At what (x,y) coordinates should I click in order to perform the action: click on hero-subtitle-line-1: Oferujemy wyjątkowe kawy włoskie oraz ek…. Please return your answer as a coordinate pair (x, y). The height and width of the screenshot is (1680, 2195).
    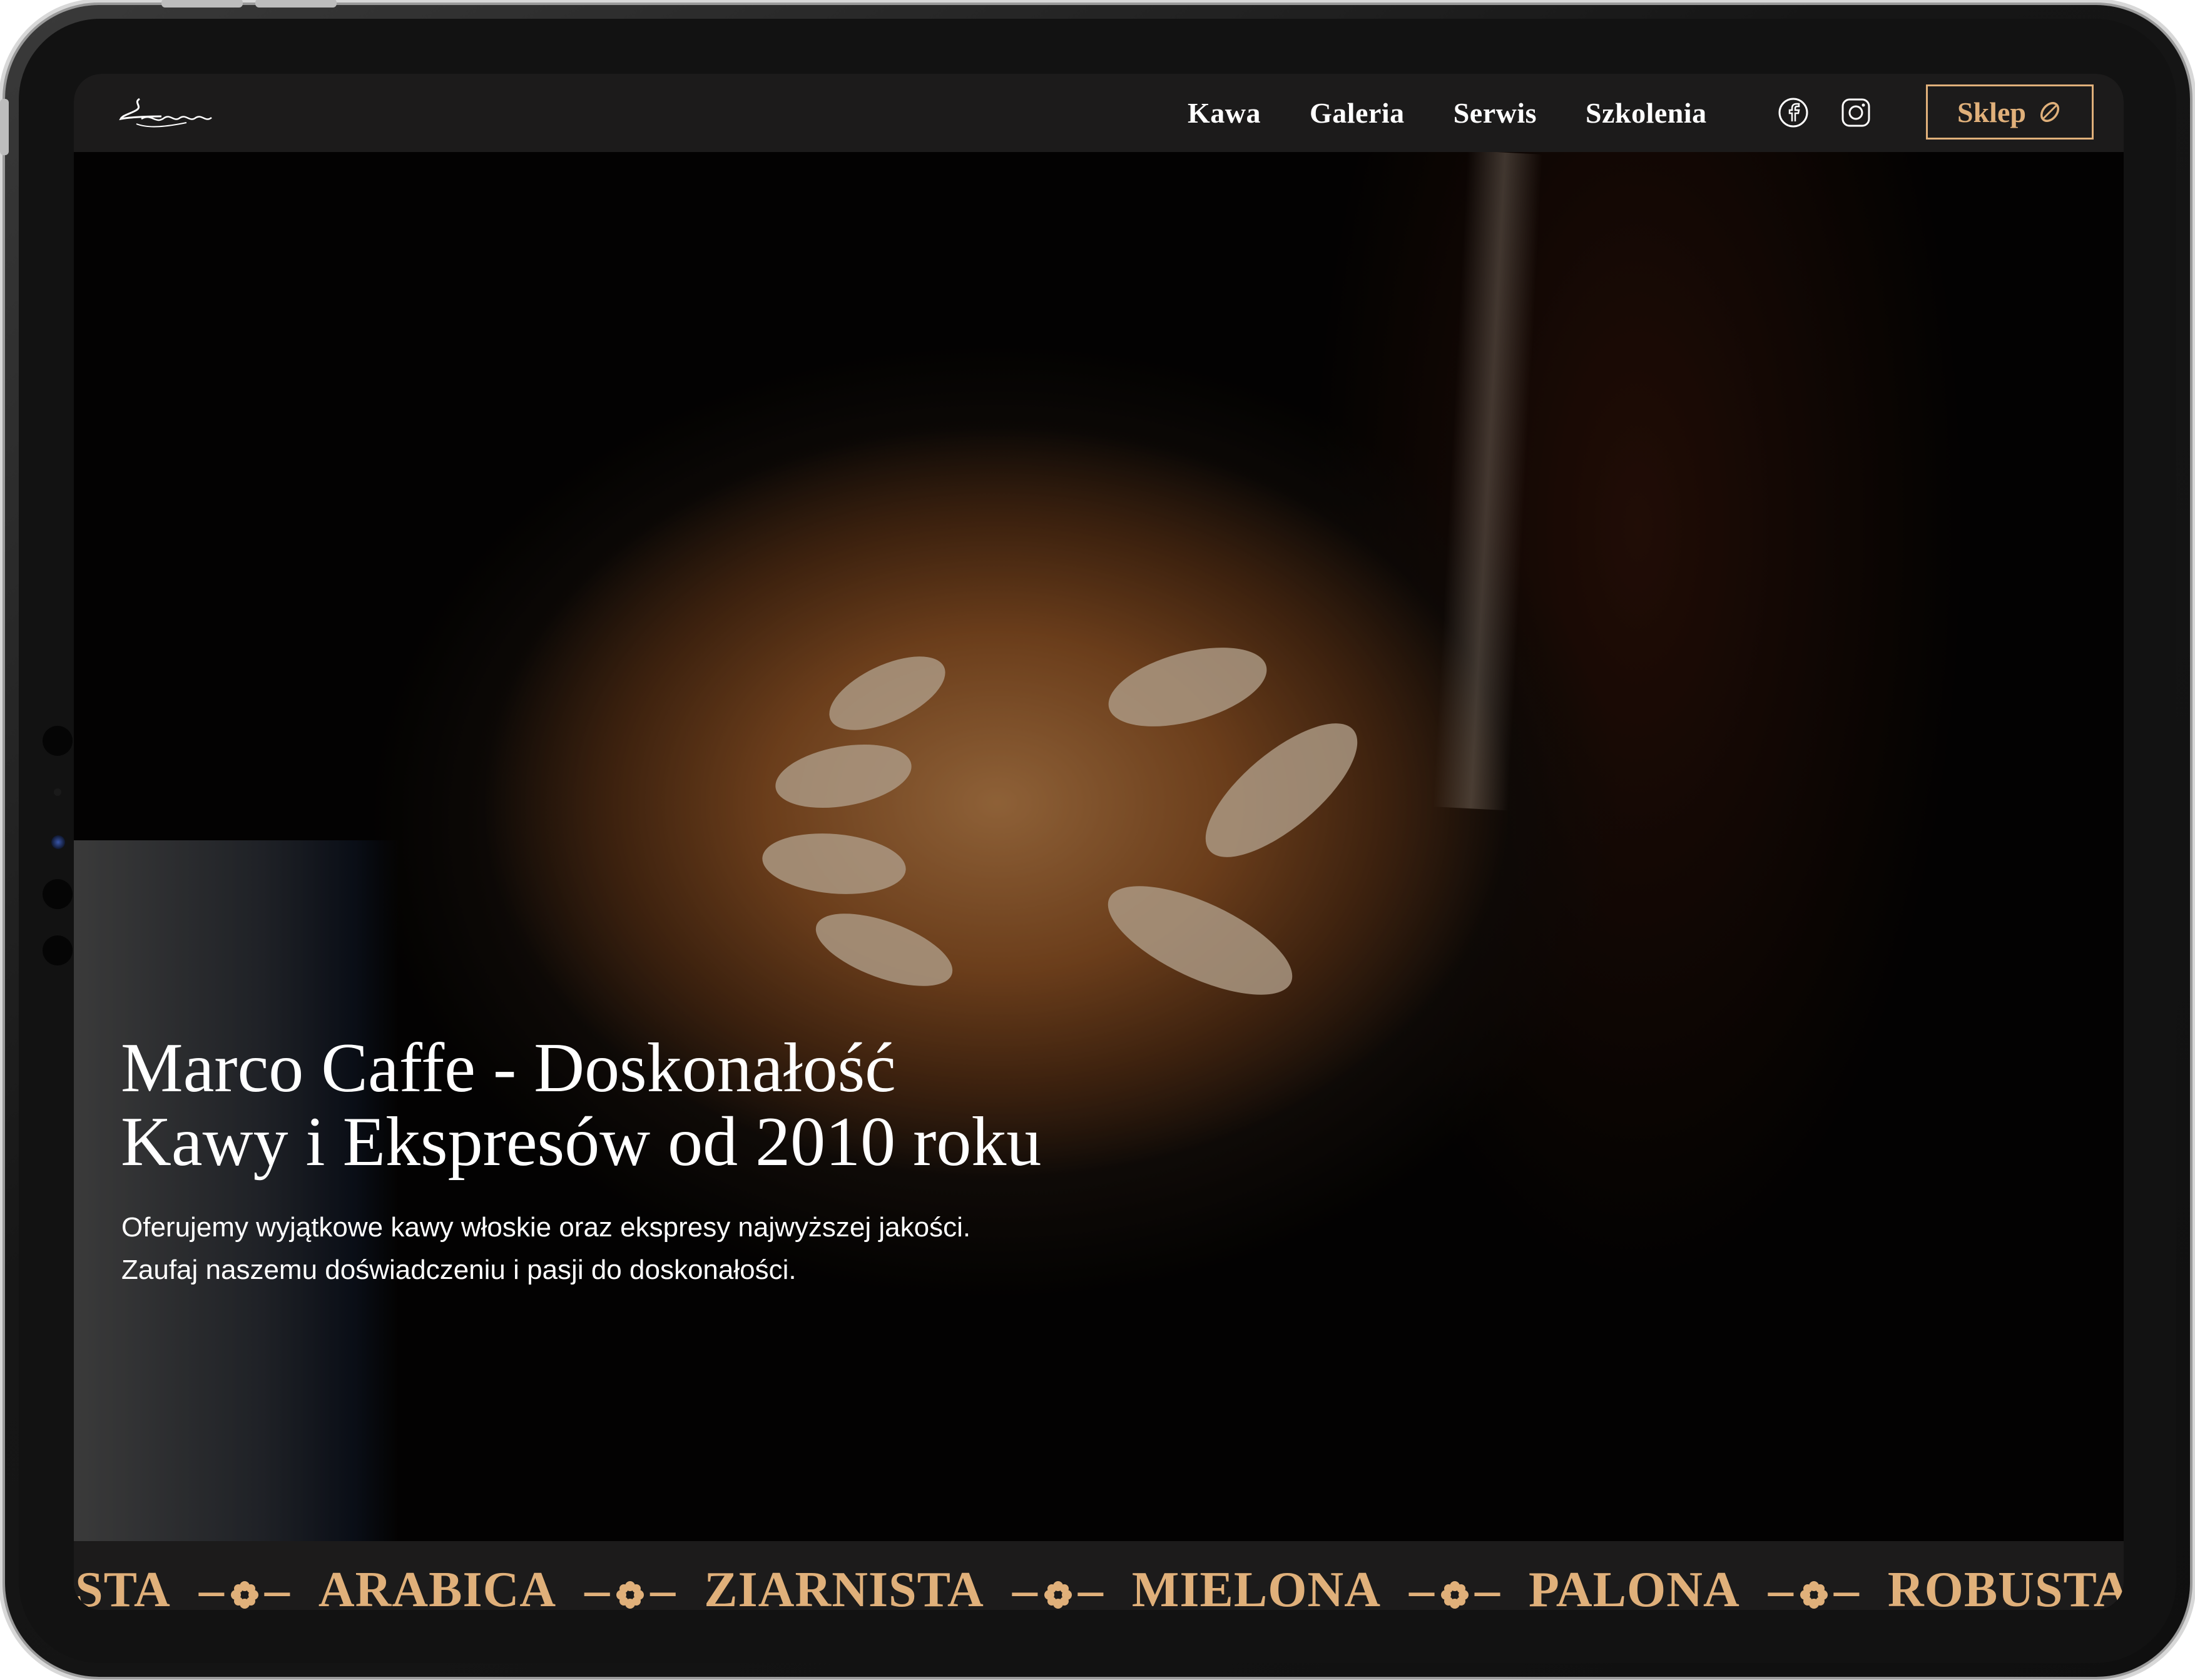
    Looking at the image, I should click on (546, 1227).